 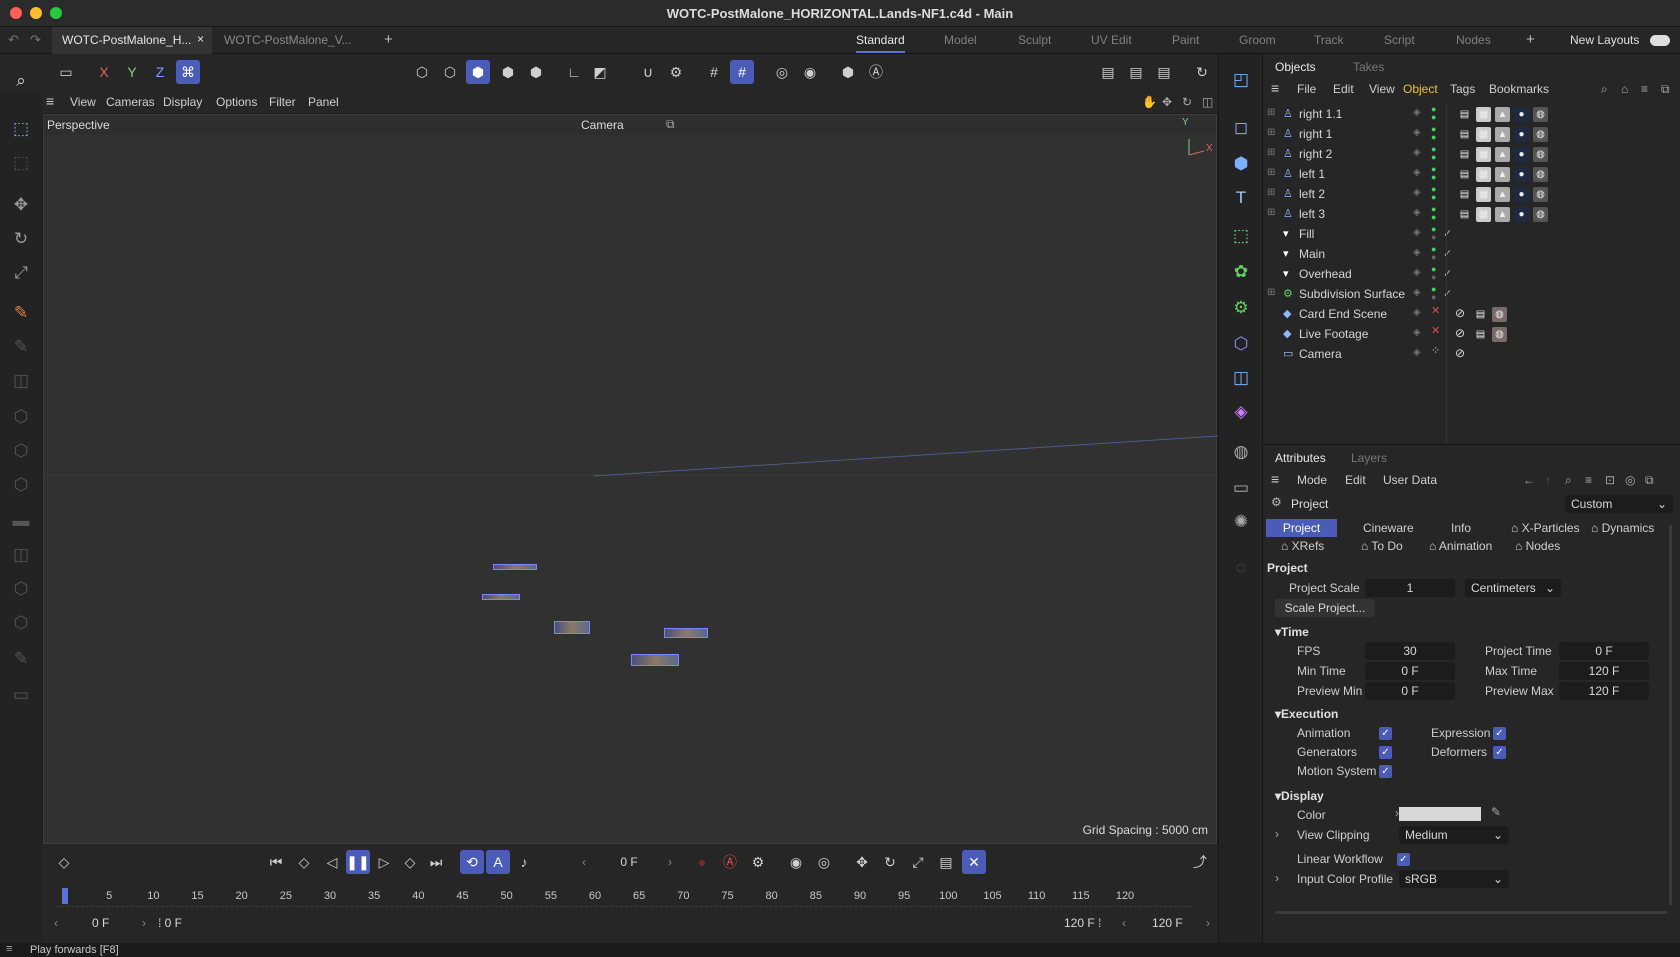 I want to click on add-layout-icon: +, so click(x=1530, y=39).